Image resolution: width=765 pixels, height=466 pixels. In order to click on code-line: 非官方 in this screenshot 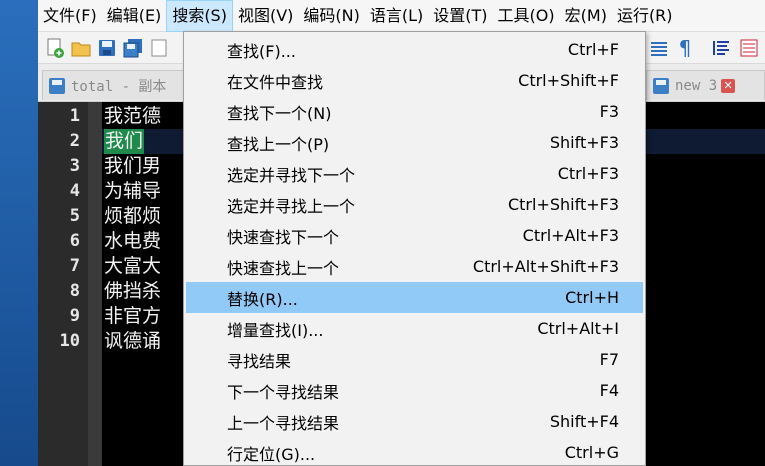, I will do `click(133, 316)`.